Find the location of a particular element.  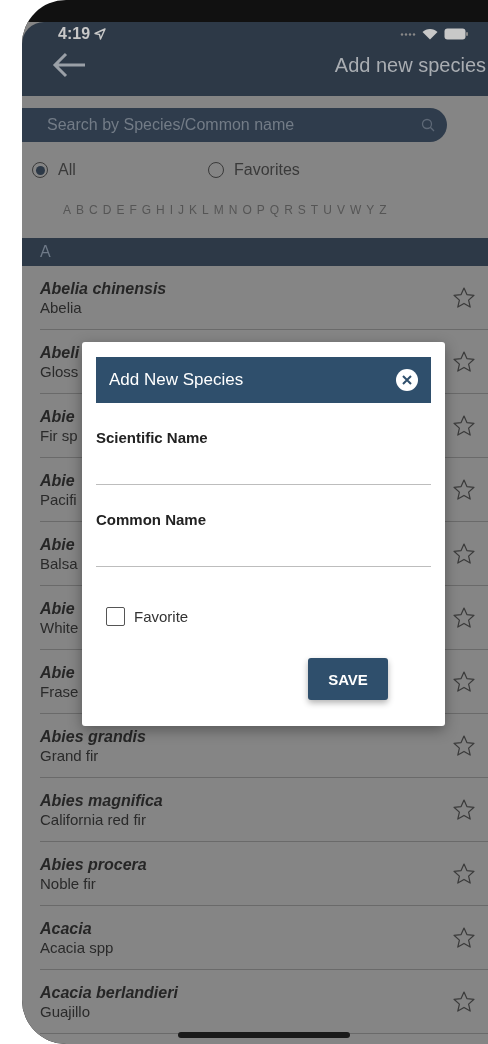

back-arrow-icon is located at coordinates (69, 65).